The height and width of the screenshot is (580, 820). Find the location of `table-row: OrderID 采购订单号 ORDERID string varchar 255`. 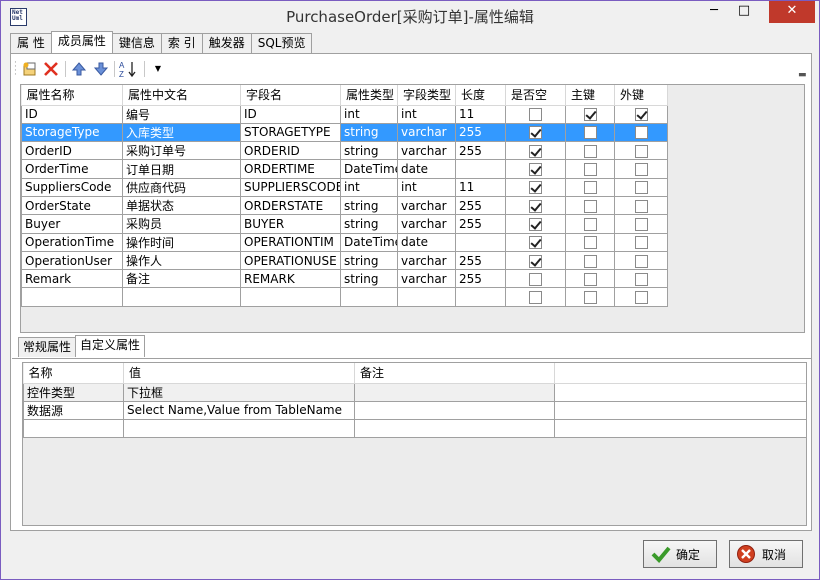

table-row: OrderID 采购订单号 ORDERID string varchar 255 is located at coordinates (344, 151).